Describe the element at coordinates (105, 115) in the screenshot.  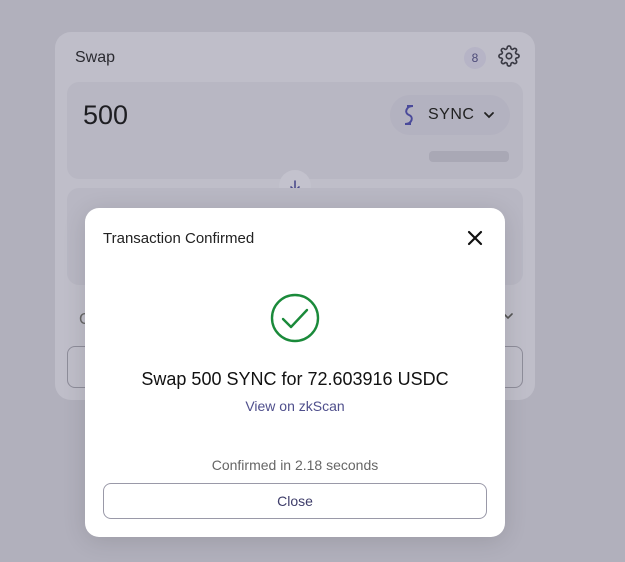
I see `sell-amount-input: 500` at that location.